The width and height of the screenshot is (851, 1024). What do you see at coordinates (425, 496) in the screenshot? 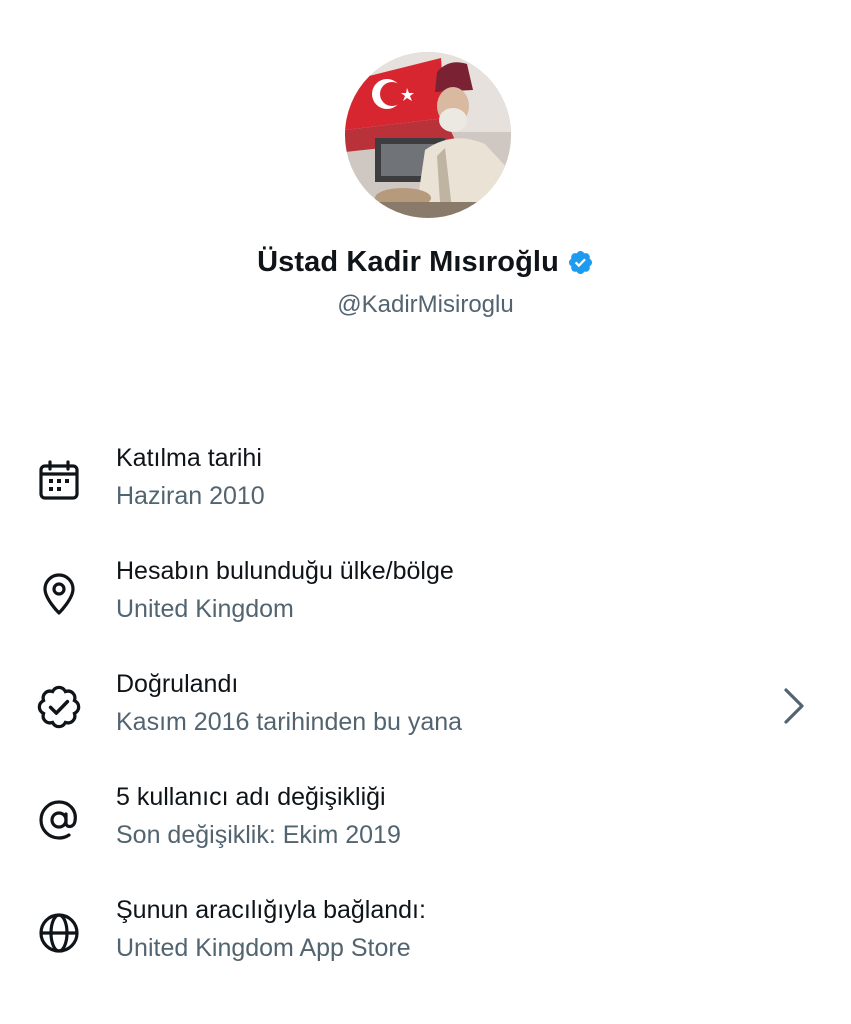
I see `info-row-join-date: Katılma tarihi Haziran 2010` at bounding box center [425, 496].